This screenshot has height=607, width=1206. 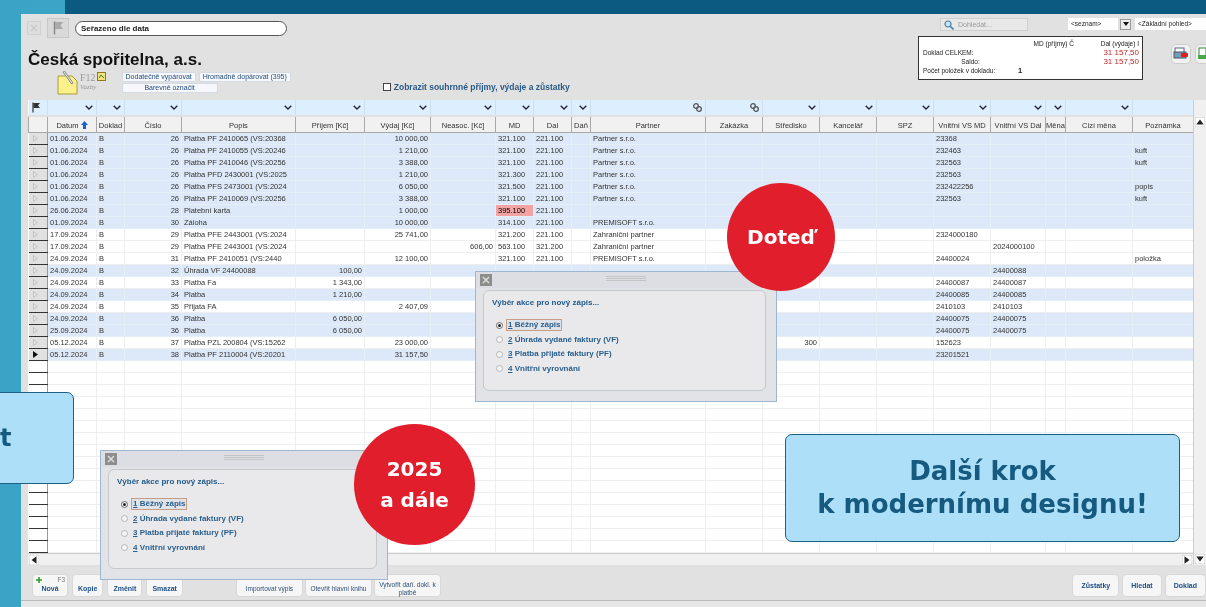 I want to click on badge-text: 2025 a dále, so click(x=414, y=484).